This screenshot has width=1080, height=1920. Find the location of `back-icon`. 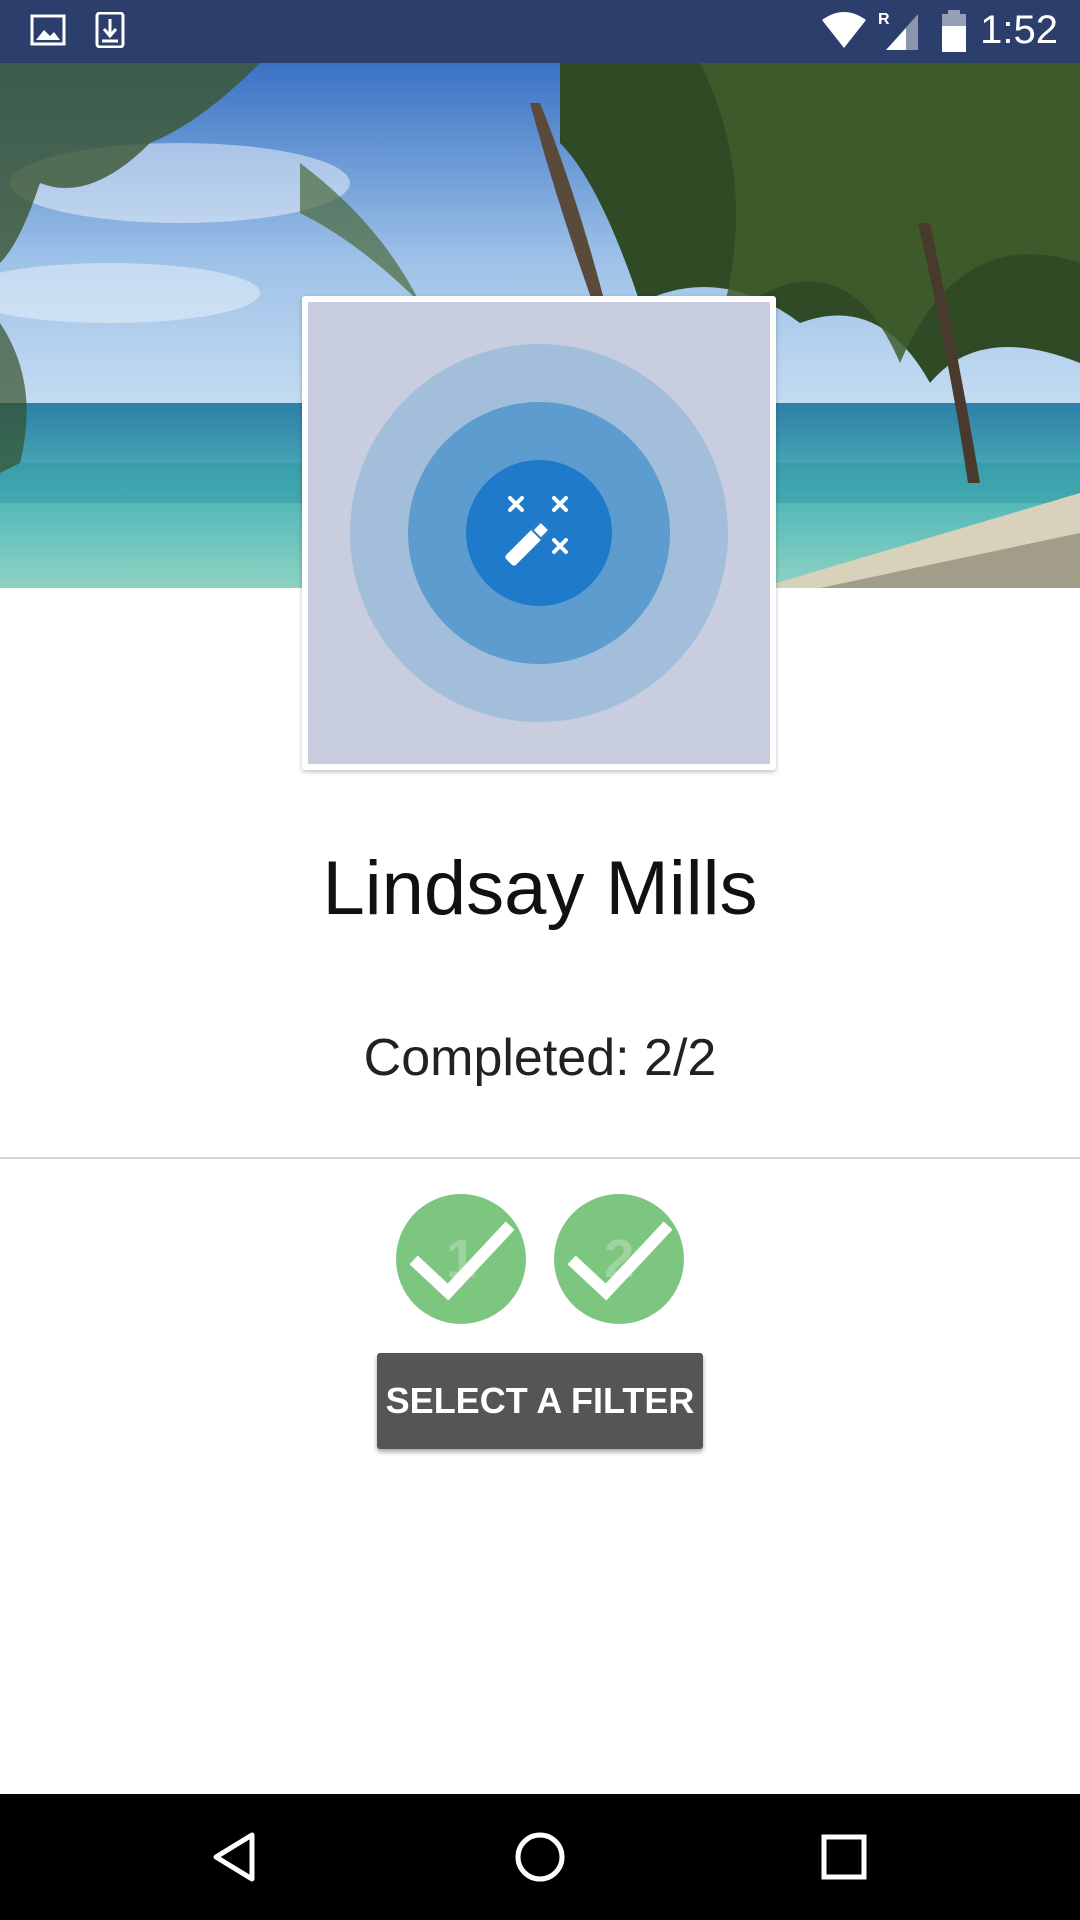

back-icon is located at coordinates (236, 1857).